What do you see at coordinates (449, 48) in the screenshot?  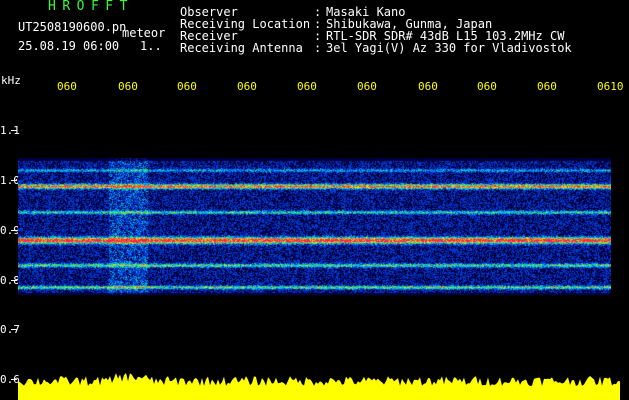 I see `antenna-value: 3el Yagi(V) Az 330 for Vladivostok` at bounding box center [449, 48].